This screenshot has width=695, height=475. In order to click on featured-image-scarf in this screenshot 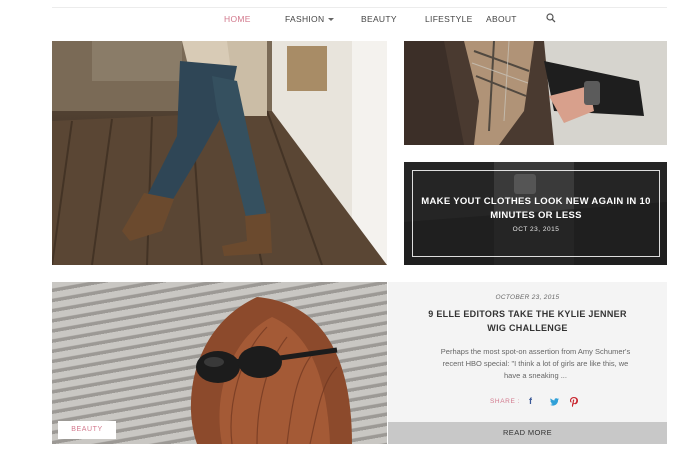, I will do `click(535, 93)`.